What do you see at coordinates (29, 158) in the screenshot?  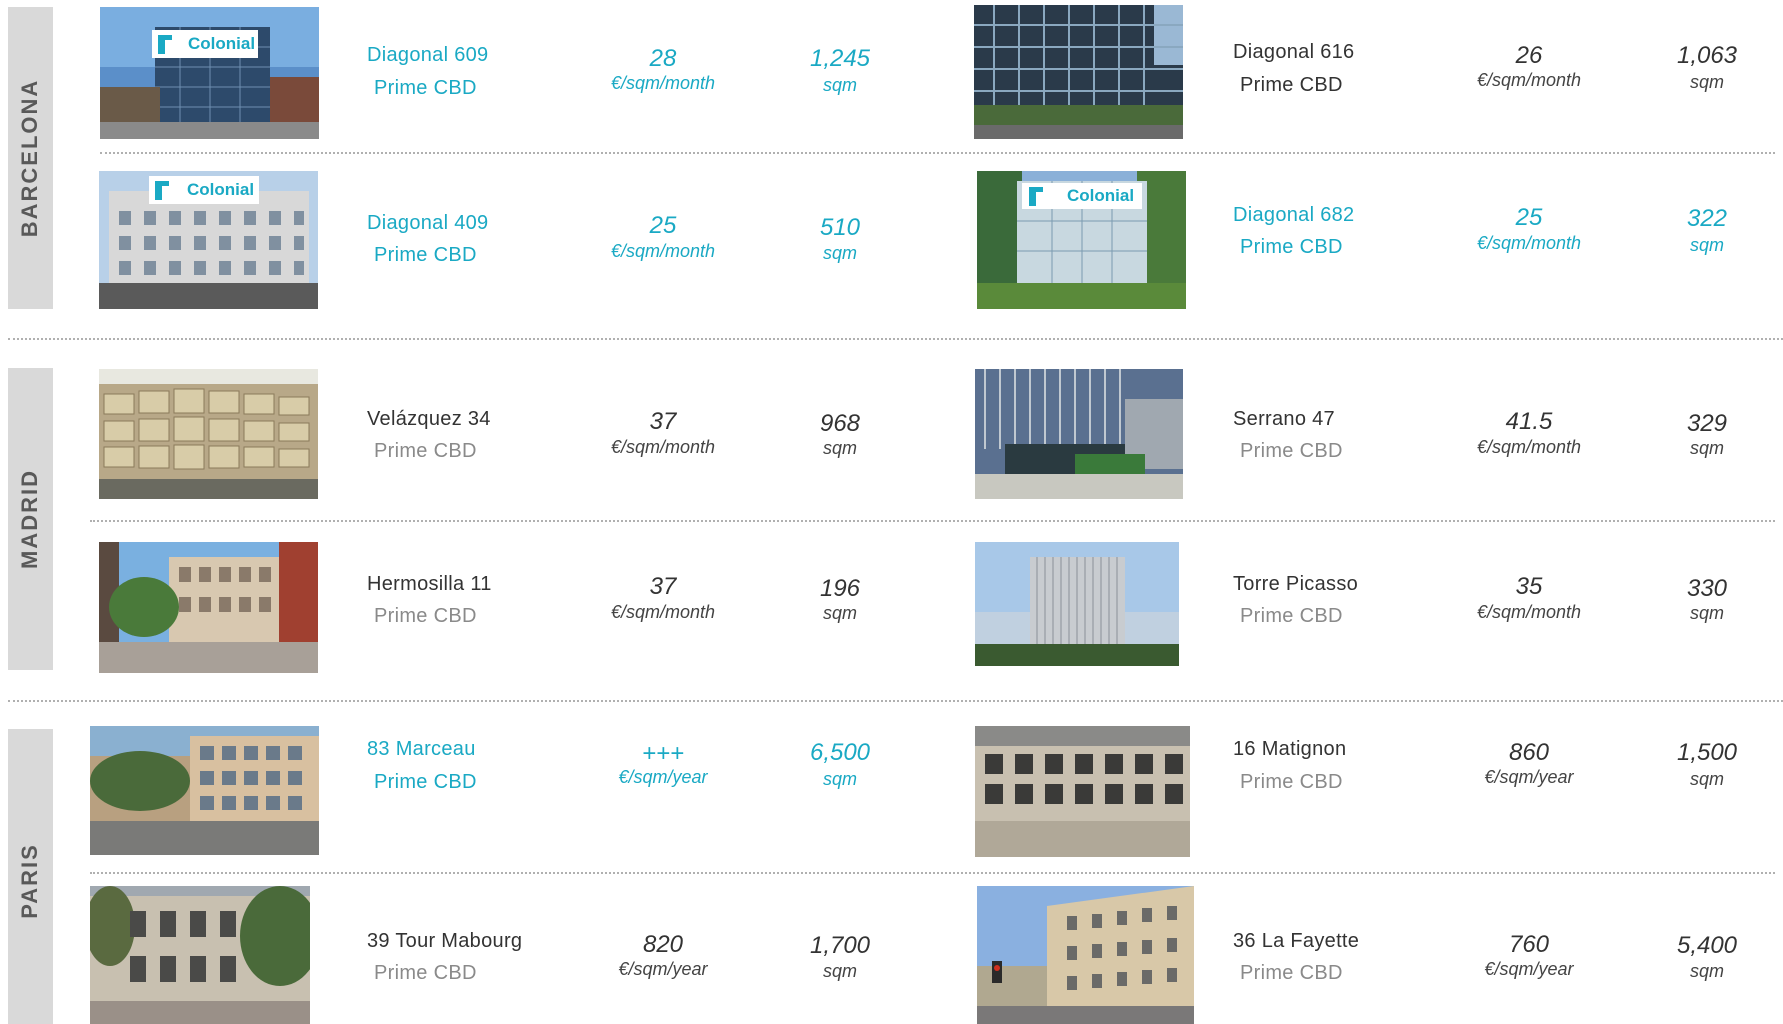 I see `city-label-barcelona: BARCELONA` at bounding box center [29, 158].